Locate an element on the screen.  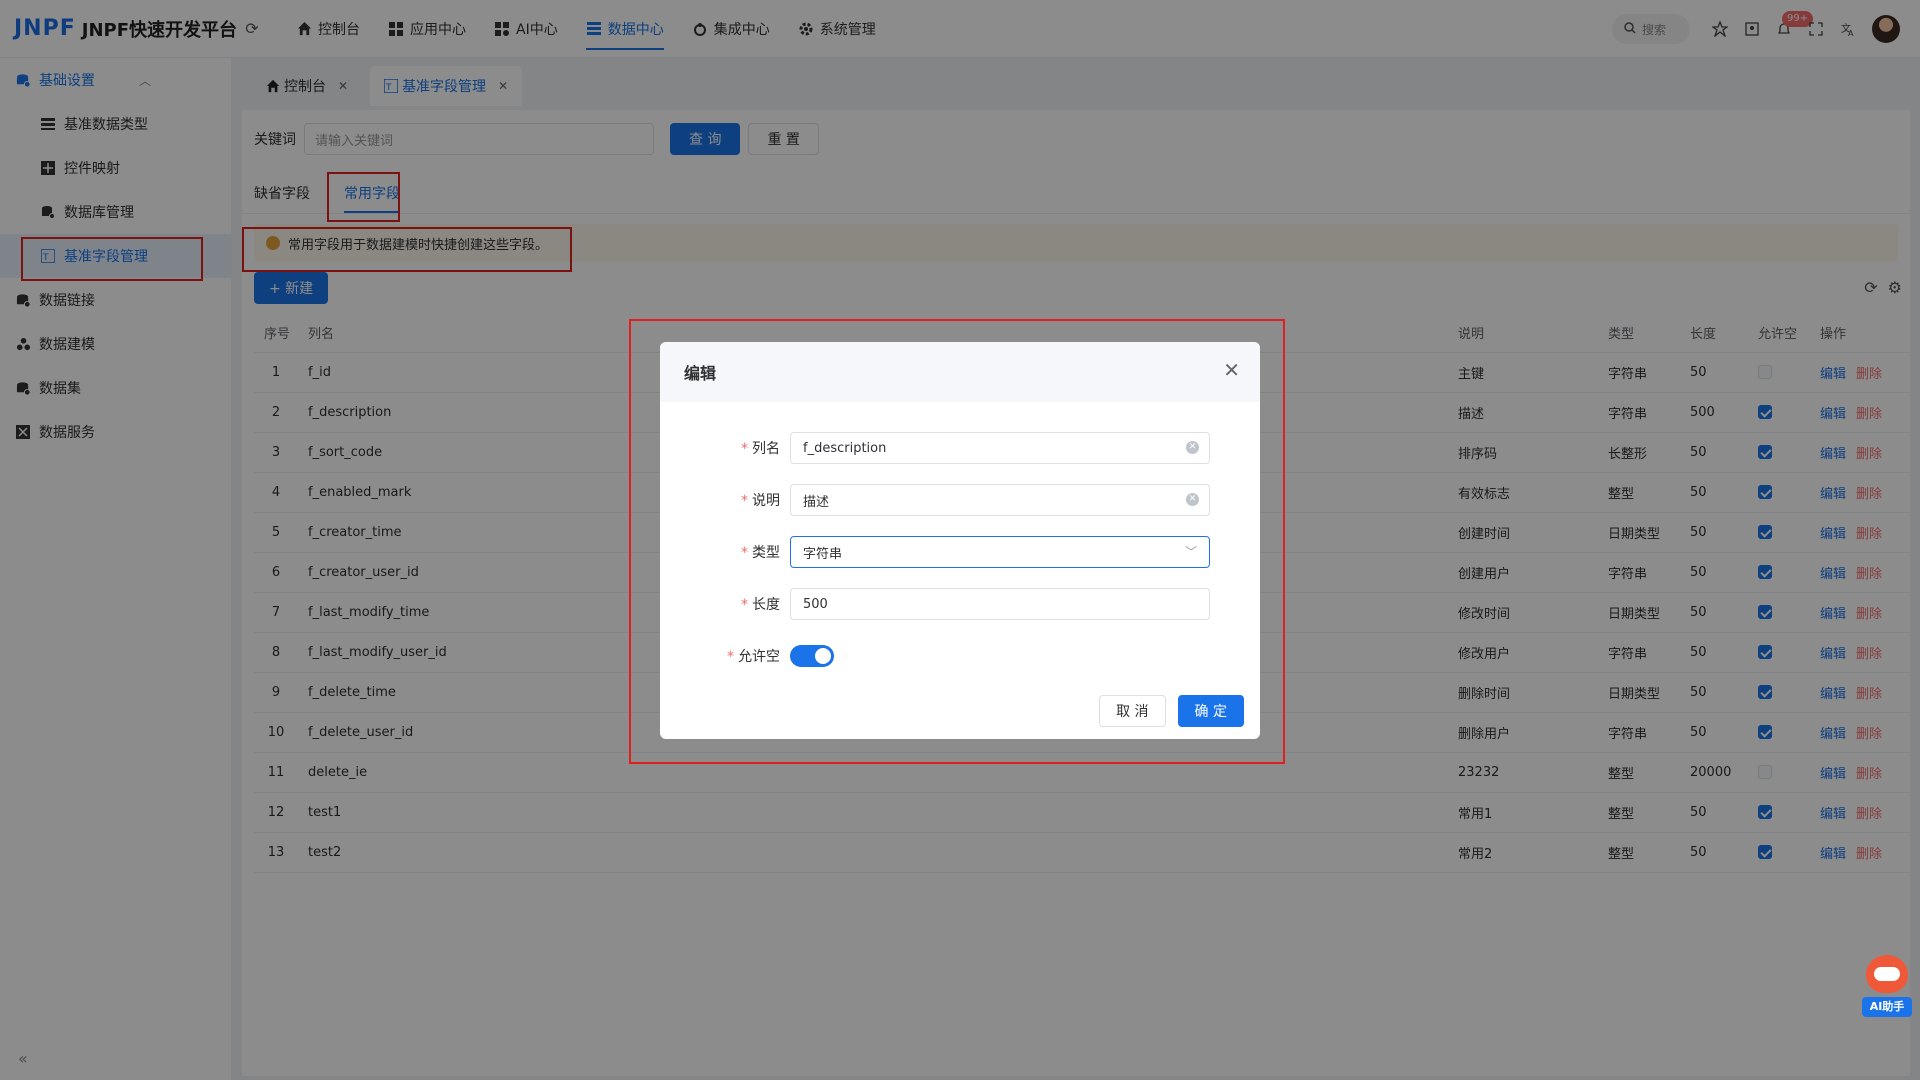
form-row-desc: * 说明 描述 ✕ is located at coordinates (960, 500).